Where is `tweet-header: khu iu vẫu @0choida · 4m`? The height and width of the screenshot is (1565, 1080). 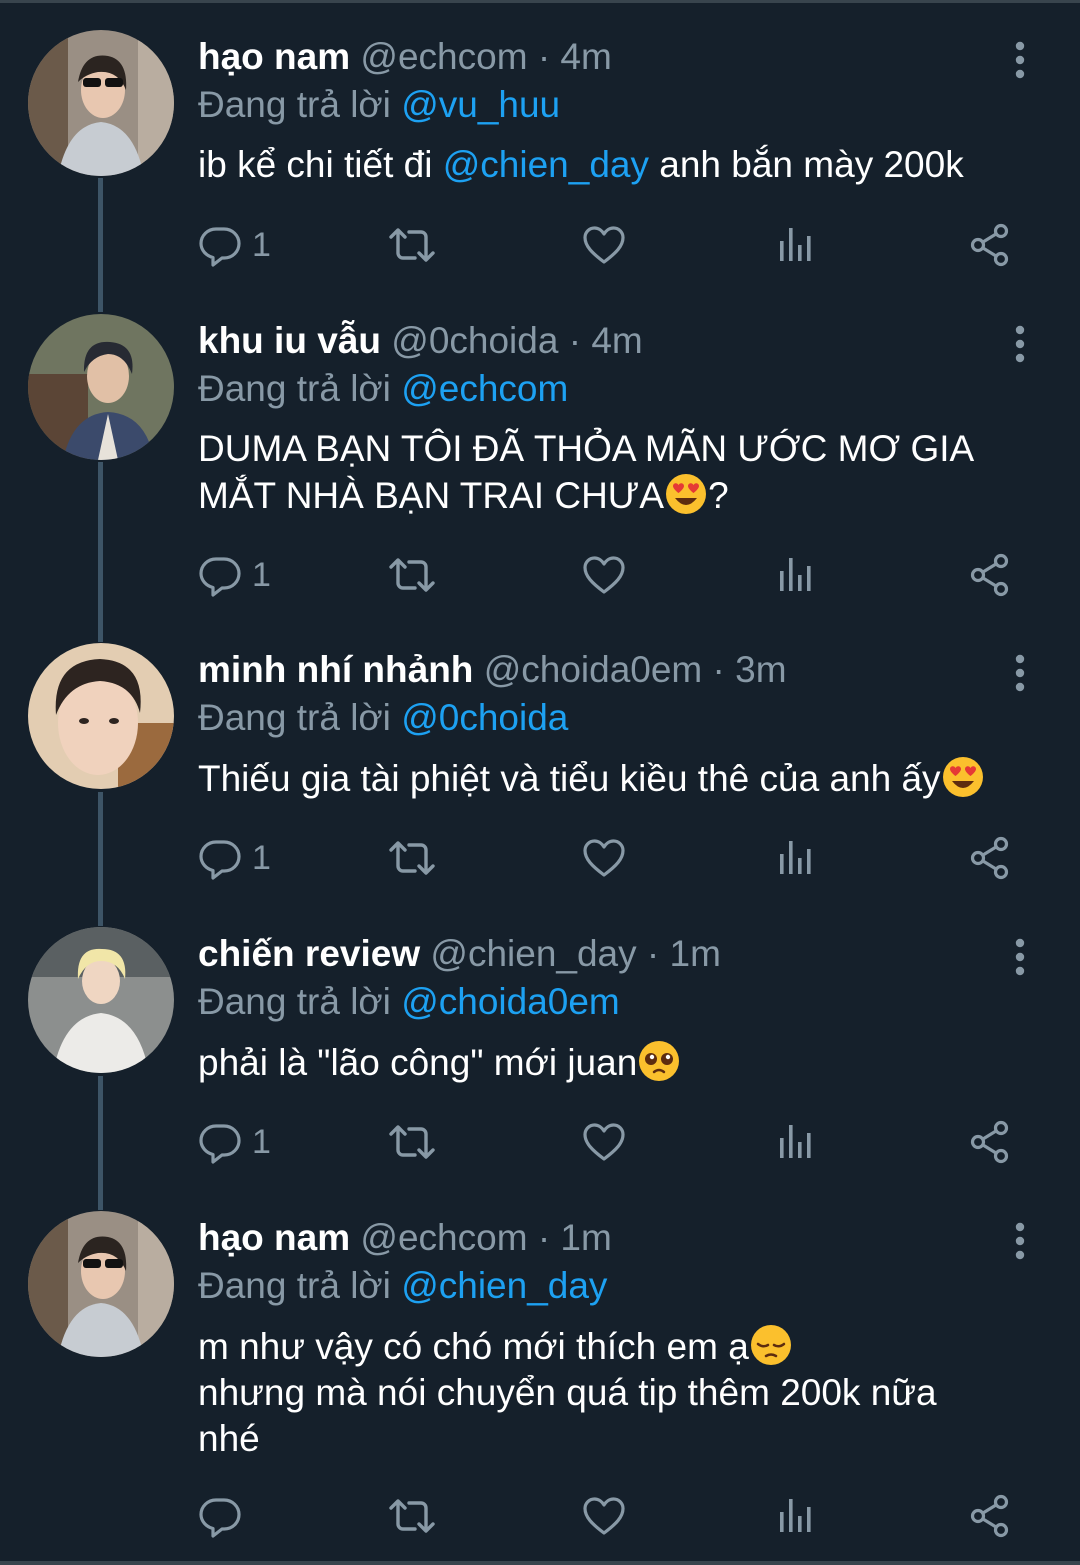 tweet-header: khu iu vẫu @0choida · 4m is located at coordinates (420, 341).